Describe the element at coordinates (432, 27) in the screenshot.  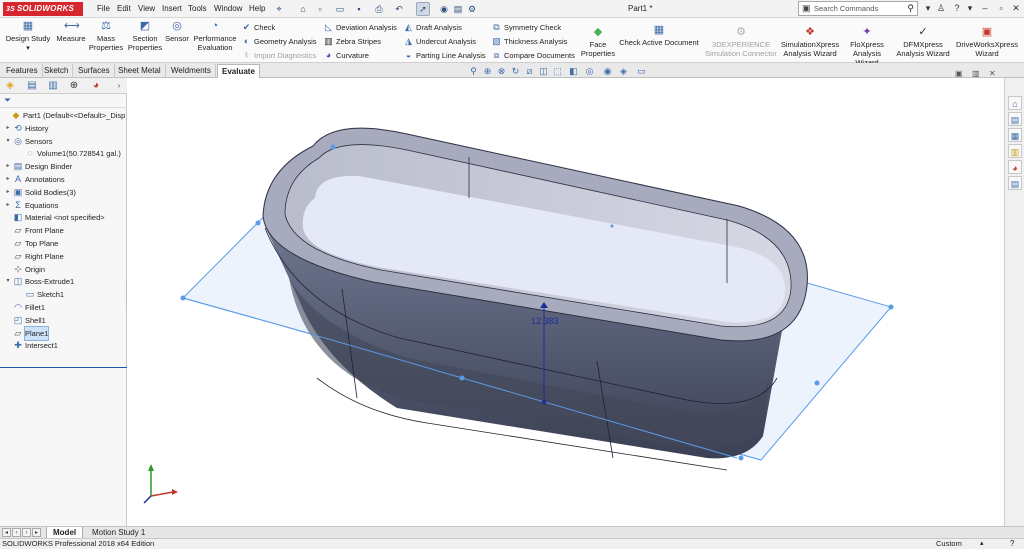
I see `draft-analysis-button: ◭ Draft Analysis` at that location.